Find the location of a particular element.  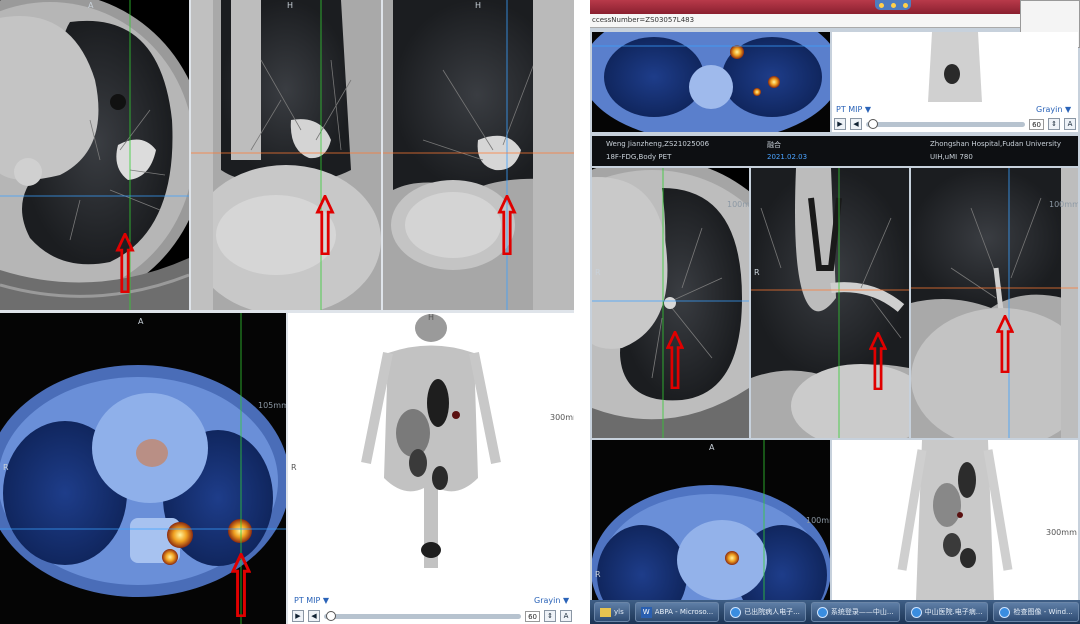

ct-sagittal-image is located at coordinates (478, 155).